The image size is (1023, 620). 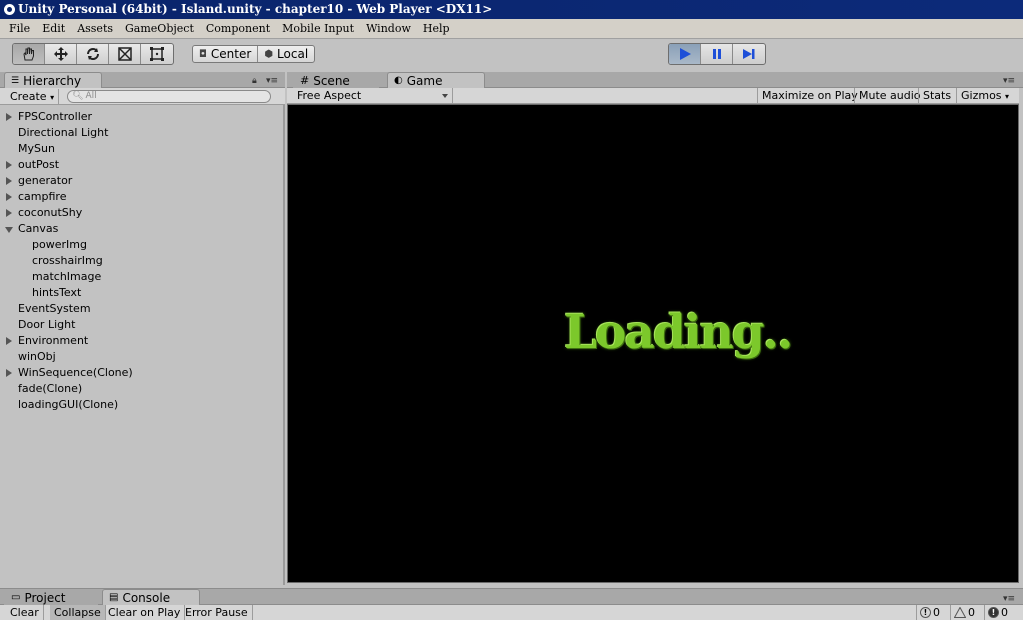 What do you see at coordinates (997, 612) in the screenshot?
I see `error-count-toggle: ! 0` at bounding box center [997, 612].